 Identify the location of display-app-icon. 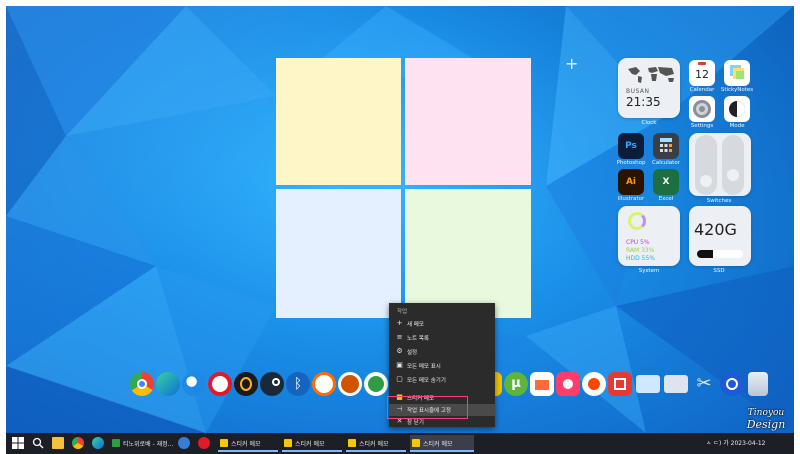
(676, 384).